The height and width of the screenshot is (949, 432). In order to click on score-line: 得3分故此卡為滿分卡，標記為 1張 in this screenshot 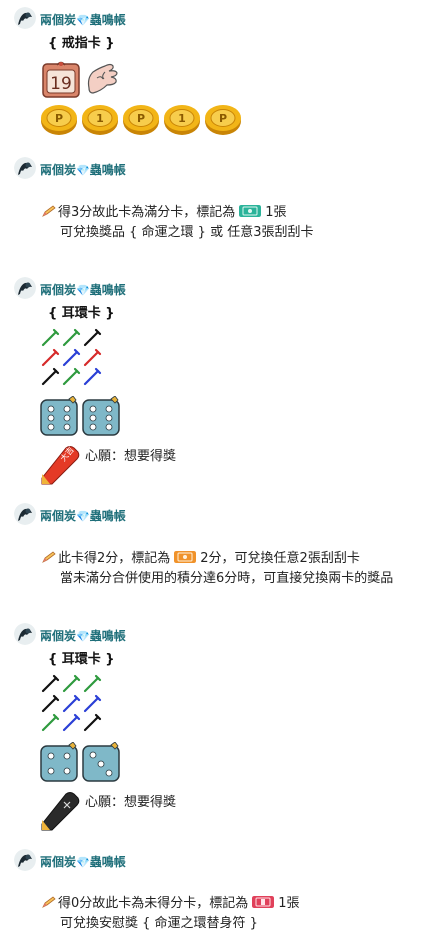, I will do `click(164, 210)`.